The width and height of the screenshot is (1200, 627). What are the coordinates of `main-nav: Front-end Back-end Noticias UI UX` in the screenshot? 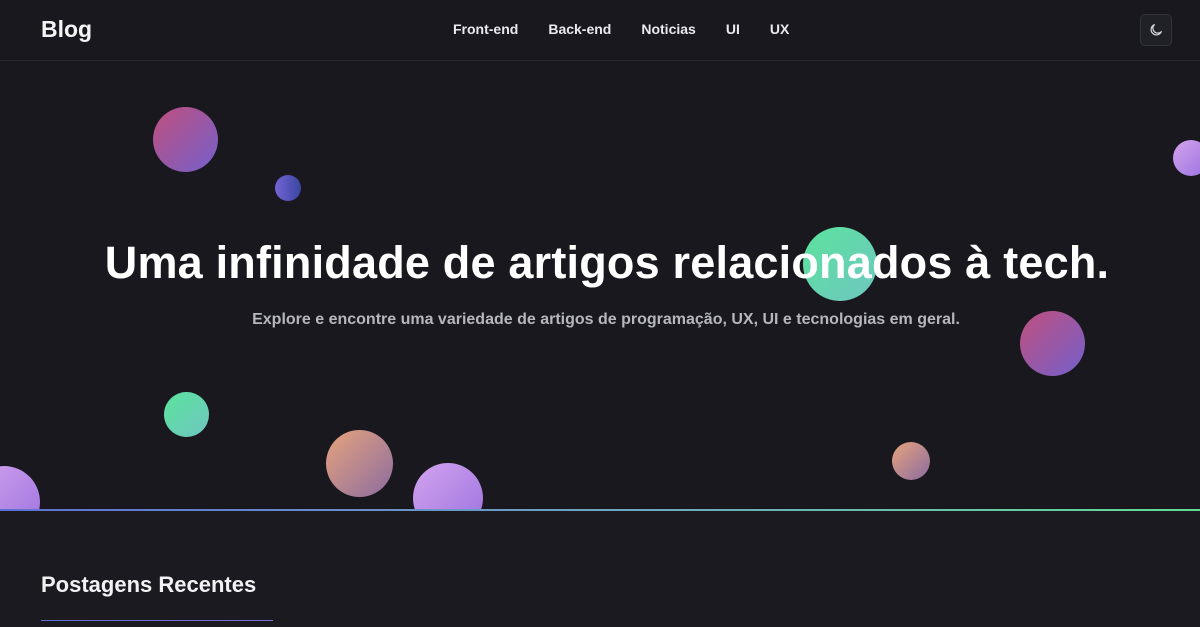 It's located at (621, 29).